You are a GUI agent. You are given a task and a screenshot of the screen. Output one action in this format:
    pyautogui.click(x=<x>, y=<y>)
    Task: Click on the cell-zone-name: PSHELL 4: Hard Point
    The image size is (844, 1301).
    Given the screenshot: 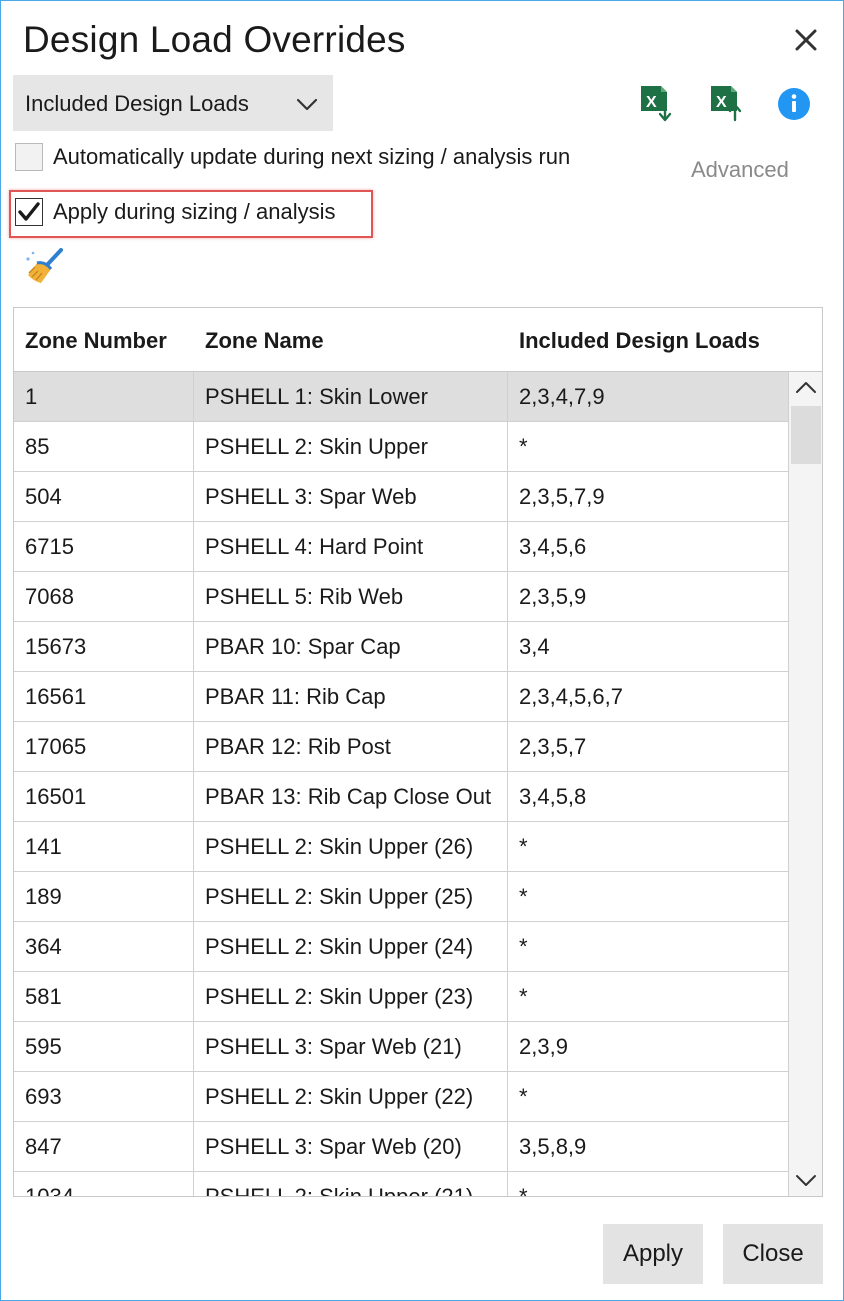 What is the action you would take?
    pyautogui.click(x=351, y=547)
    